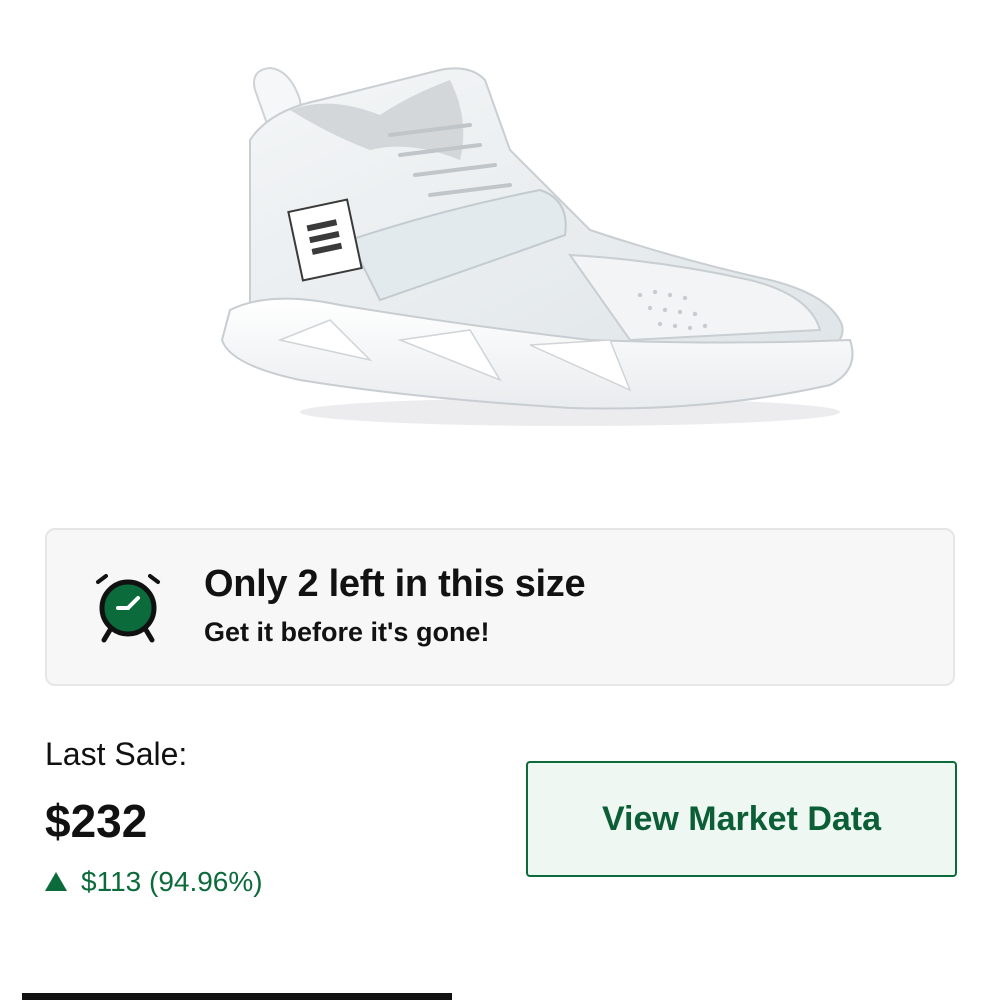 The height and width of the screenshot is (1000, 1000). I want to click on scarcity-subtitle: Get it before it's gone!, so click(347, 632).